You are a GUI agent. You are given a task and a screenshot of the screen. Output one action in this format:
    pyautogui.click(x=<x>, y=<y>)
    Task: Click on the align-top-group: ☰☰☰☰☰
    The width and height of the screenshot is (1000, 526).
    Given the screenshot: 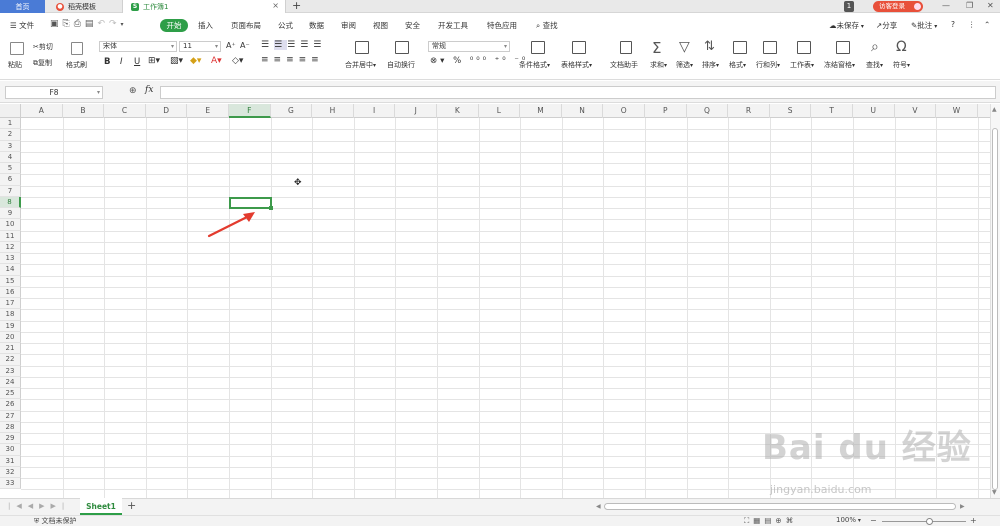 What is the action you would take?
    pyautogui.click(x=293, y=45)
    